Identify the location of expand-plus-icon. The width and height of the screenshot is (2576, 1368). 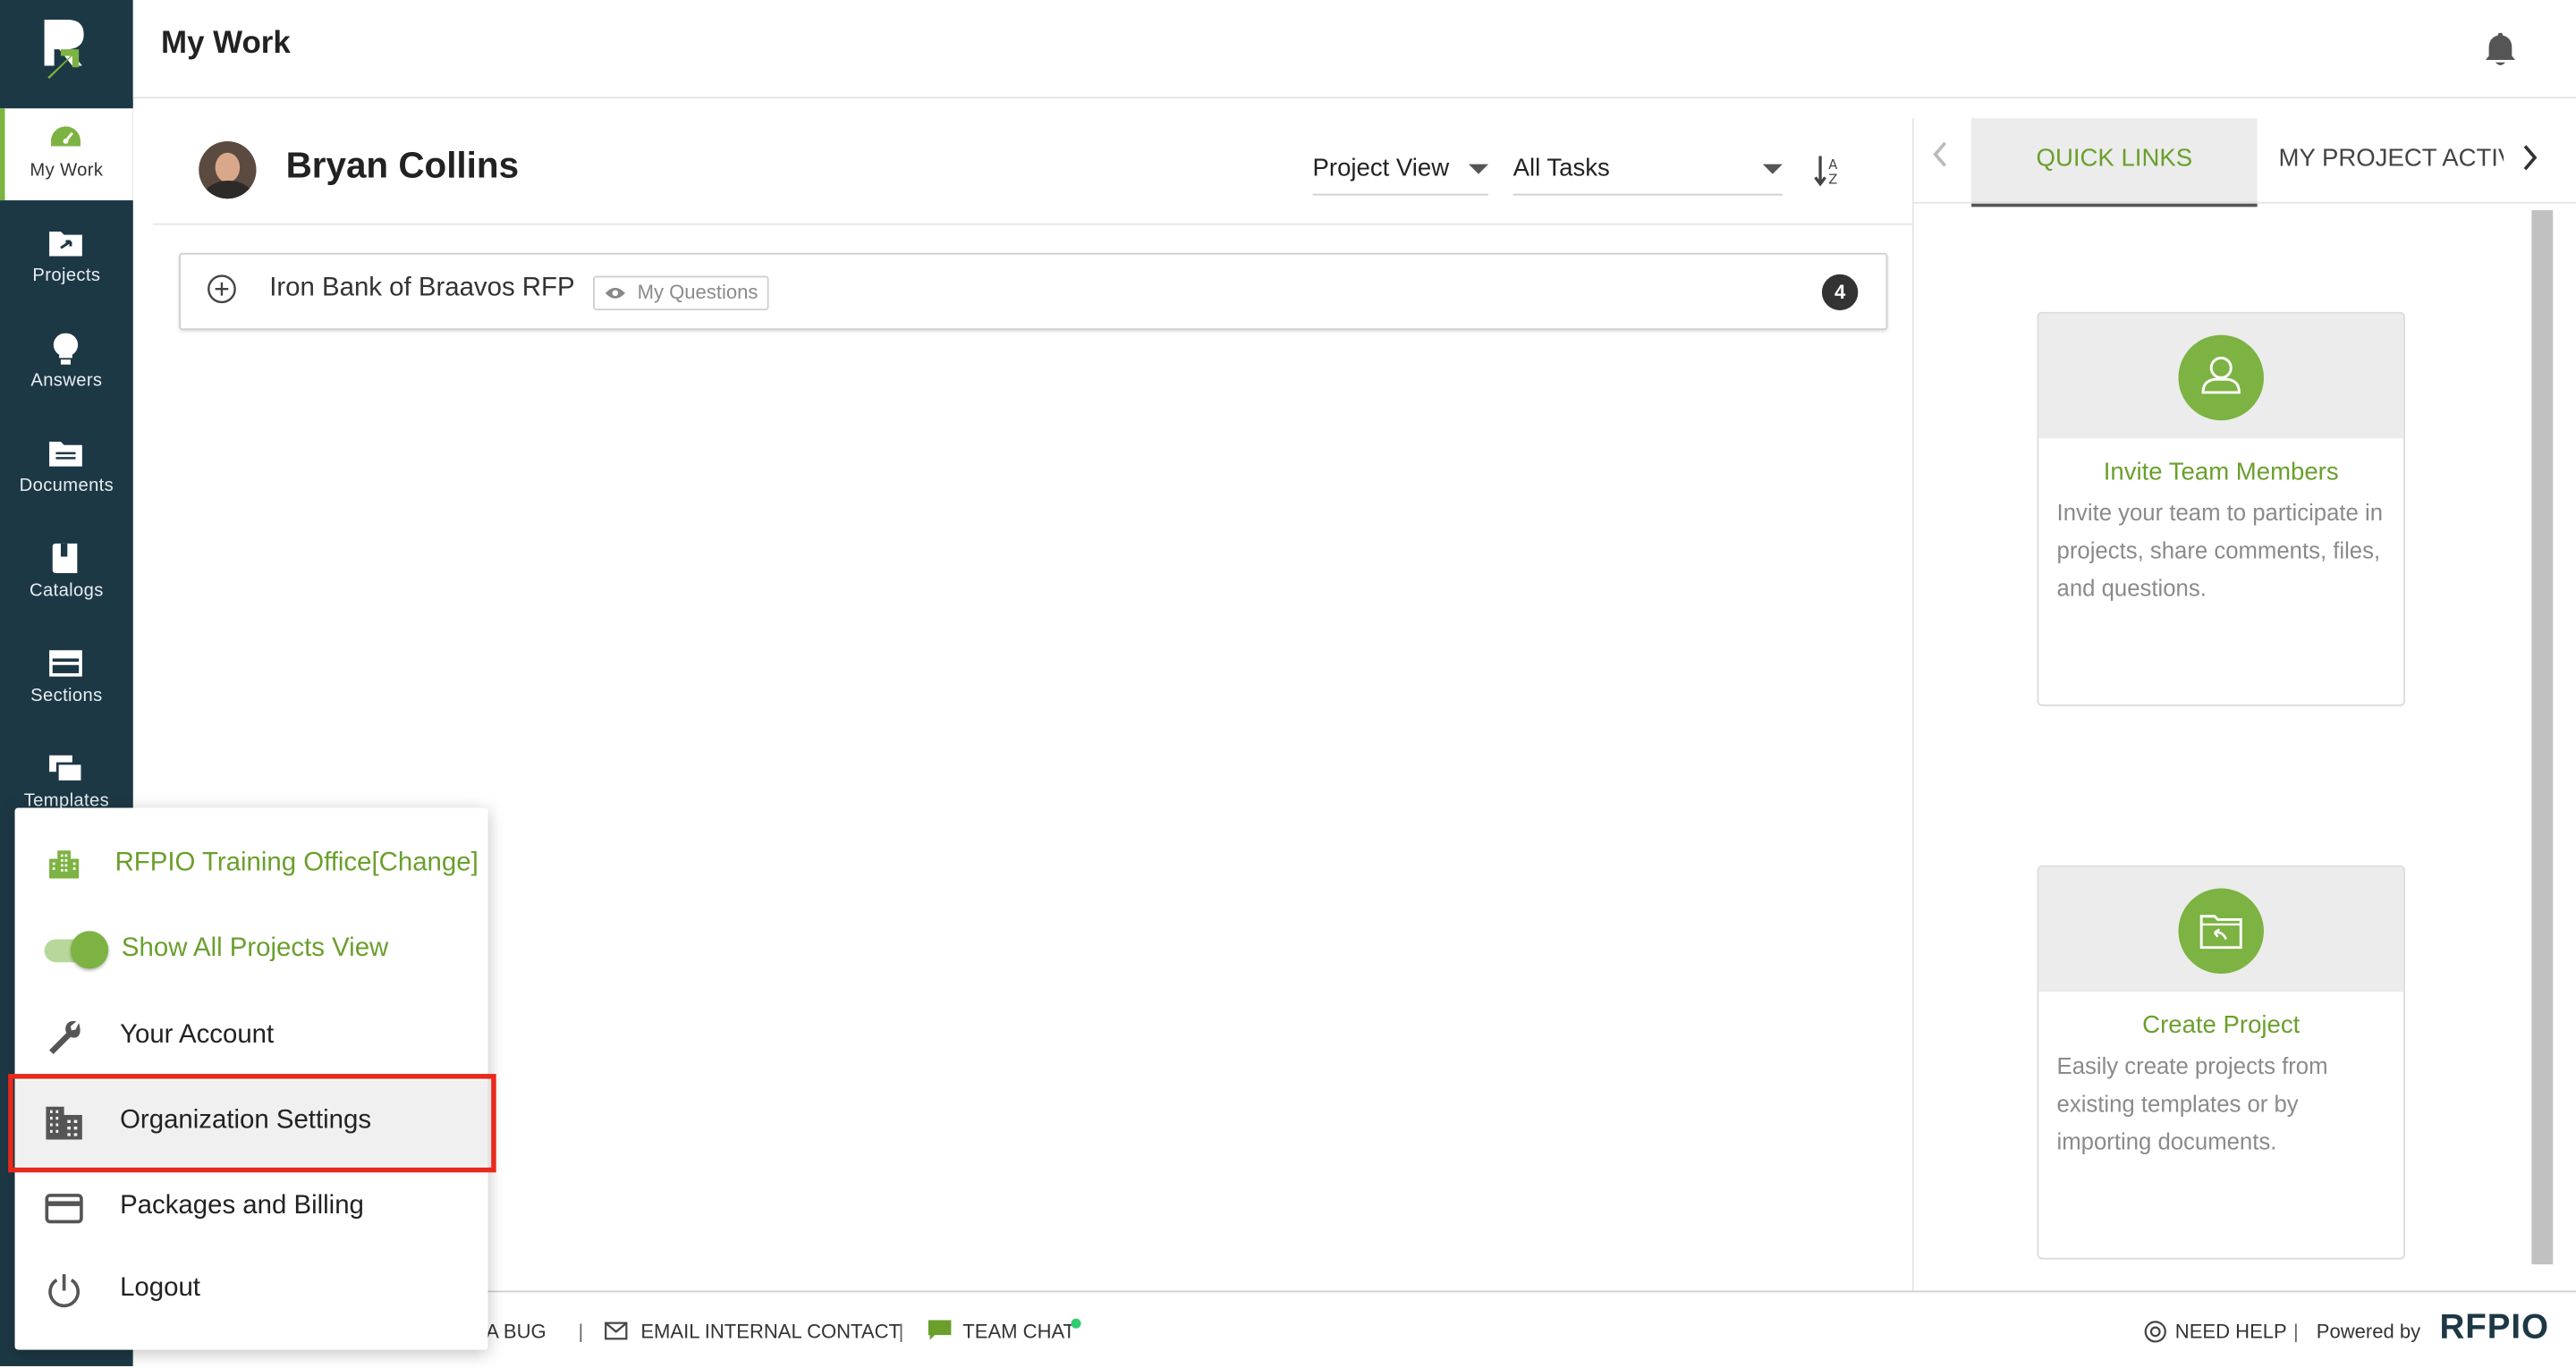
(221, 289).